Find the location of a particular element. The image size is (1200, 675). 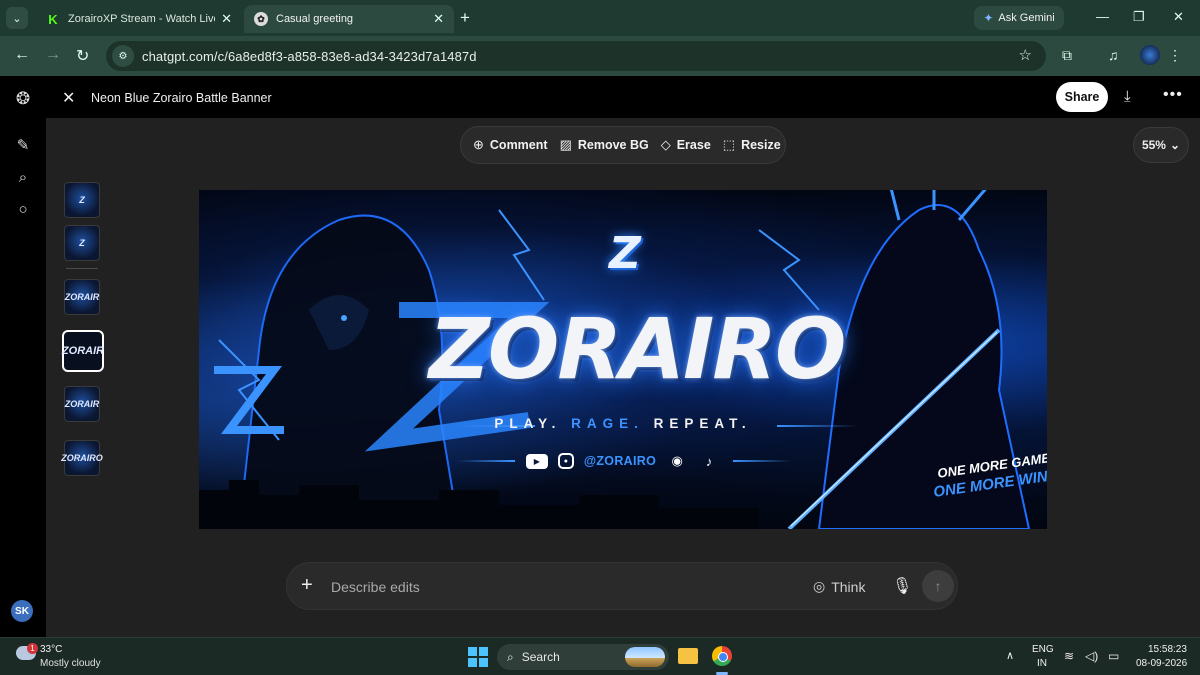

bookmark-star-icon: ☆ is located at coordinates (1025, 55).